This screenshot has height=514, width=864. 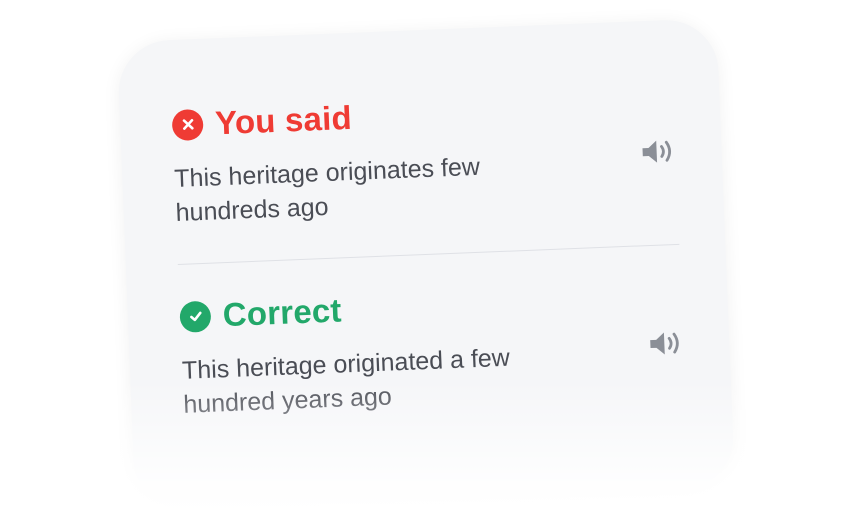 What do you see at coordinates (422, 115) in the screenshot?
I see `you-said-heading: You said` at bounding box center [422, 115].